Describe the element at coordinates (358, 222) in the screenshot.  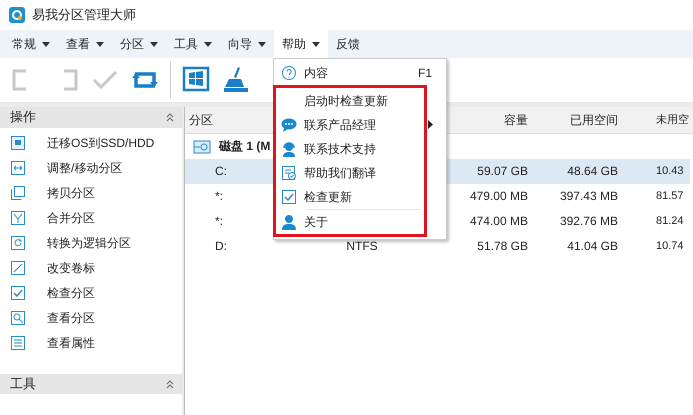
I see `menu-item: 关于` at that location.